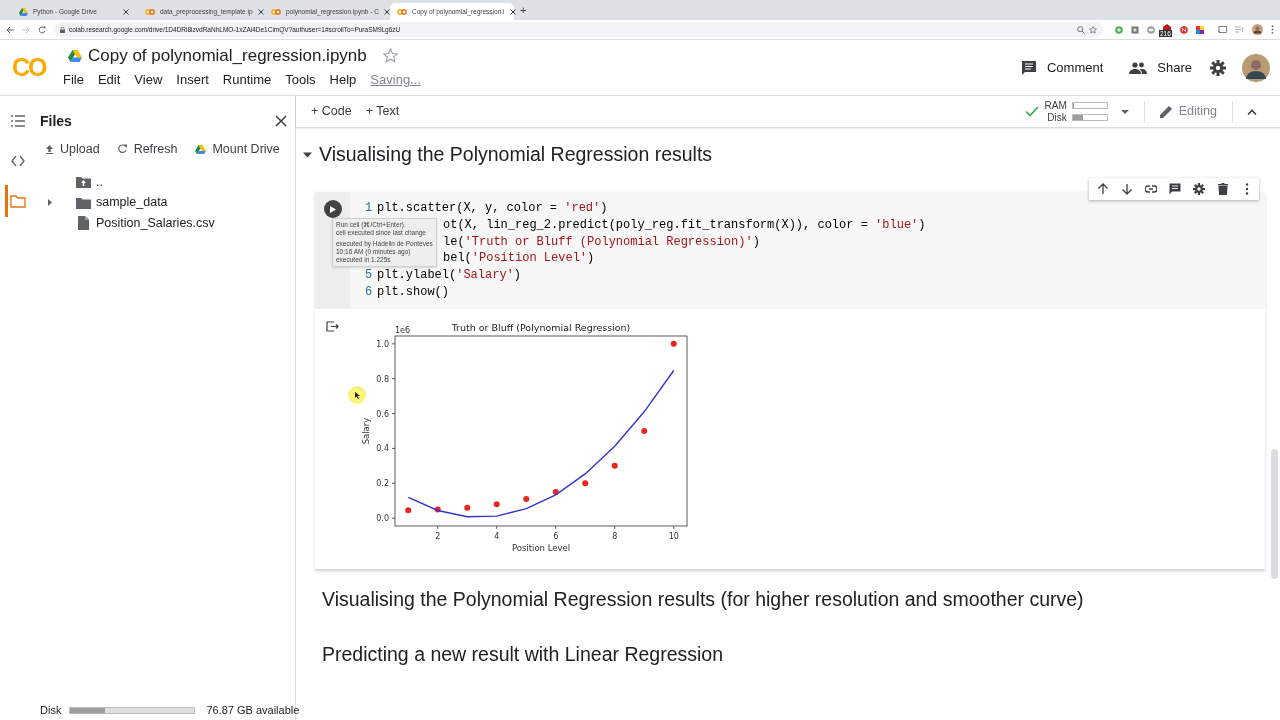  What do you see at coordinates (403, 330) in the screenshot?
I see `axis-scale-label: 1e6` at bounding box center [403, 330].